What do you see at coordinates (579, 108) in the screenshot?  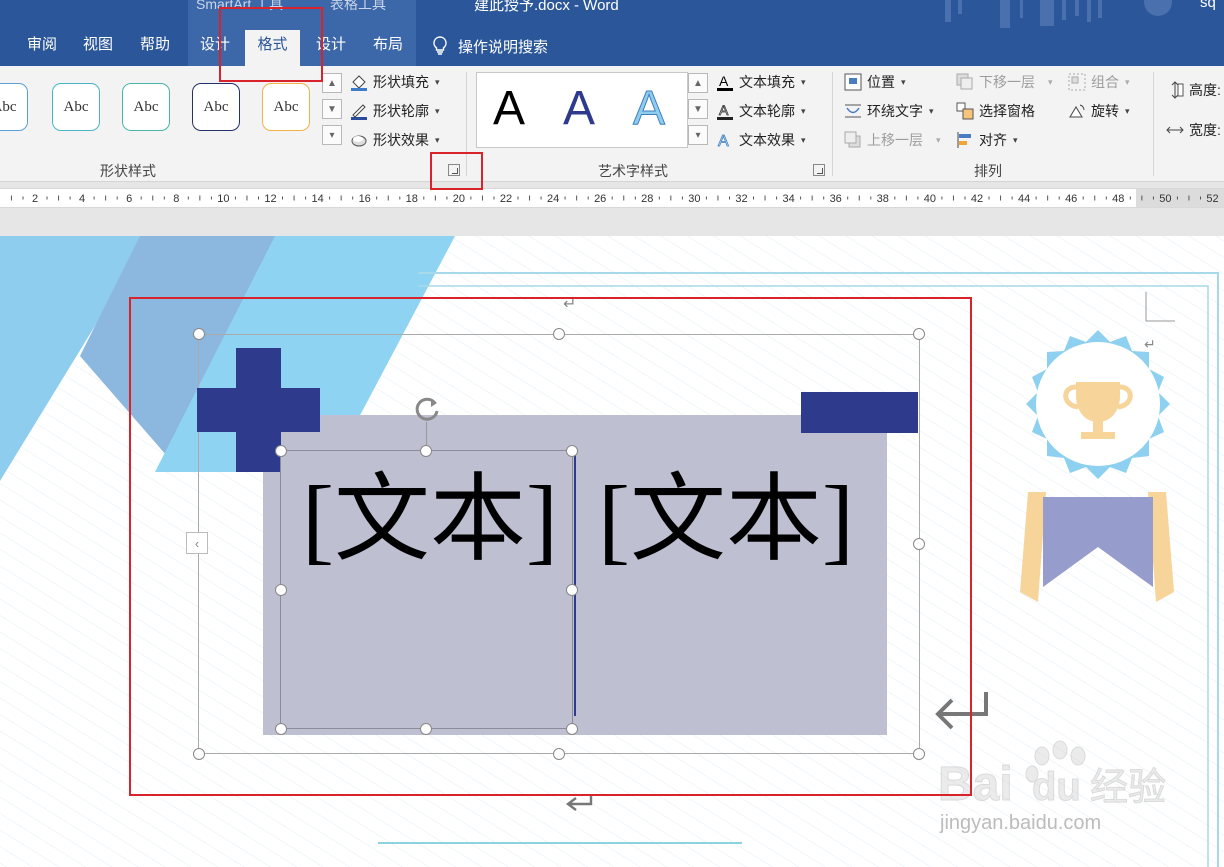 I see `wordart-preset-blue: A` at bounding box center [579, 108].